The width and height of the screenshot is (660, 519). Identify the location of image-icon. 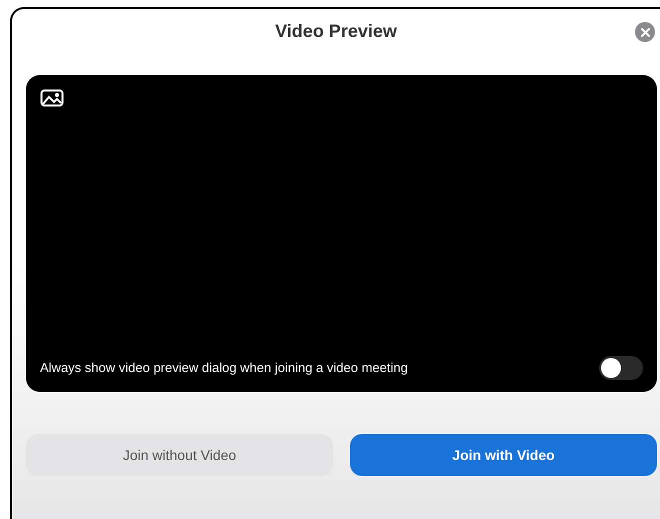
(52, 98).